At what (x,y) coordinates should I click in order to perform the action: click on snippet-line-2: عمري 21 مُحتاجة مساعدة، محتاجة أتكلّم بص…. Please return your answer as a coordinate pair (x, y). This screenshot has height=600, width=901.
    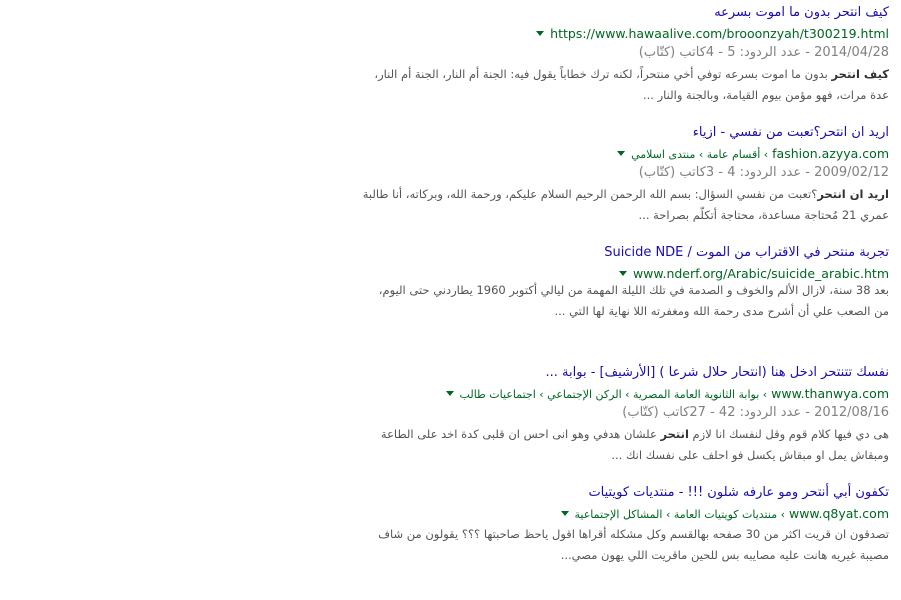
    Looking at the image, I should click on (763, 215).